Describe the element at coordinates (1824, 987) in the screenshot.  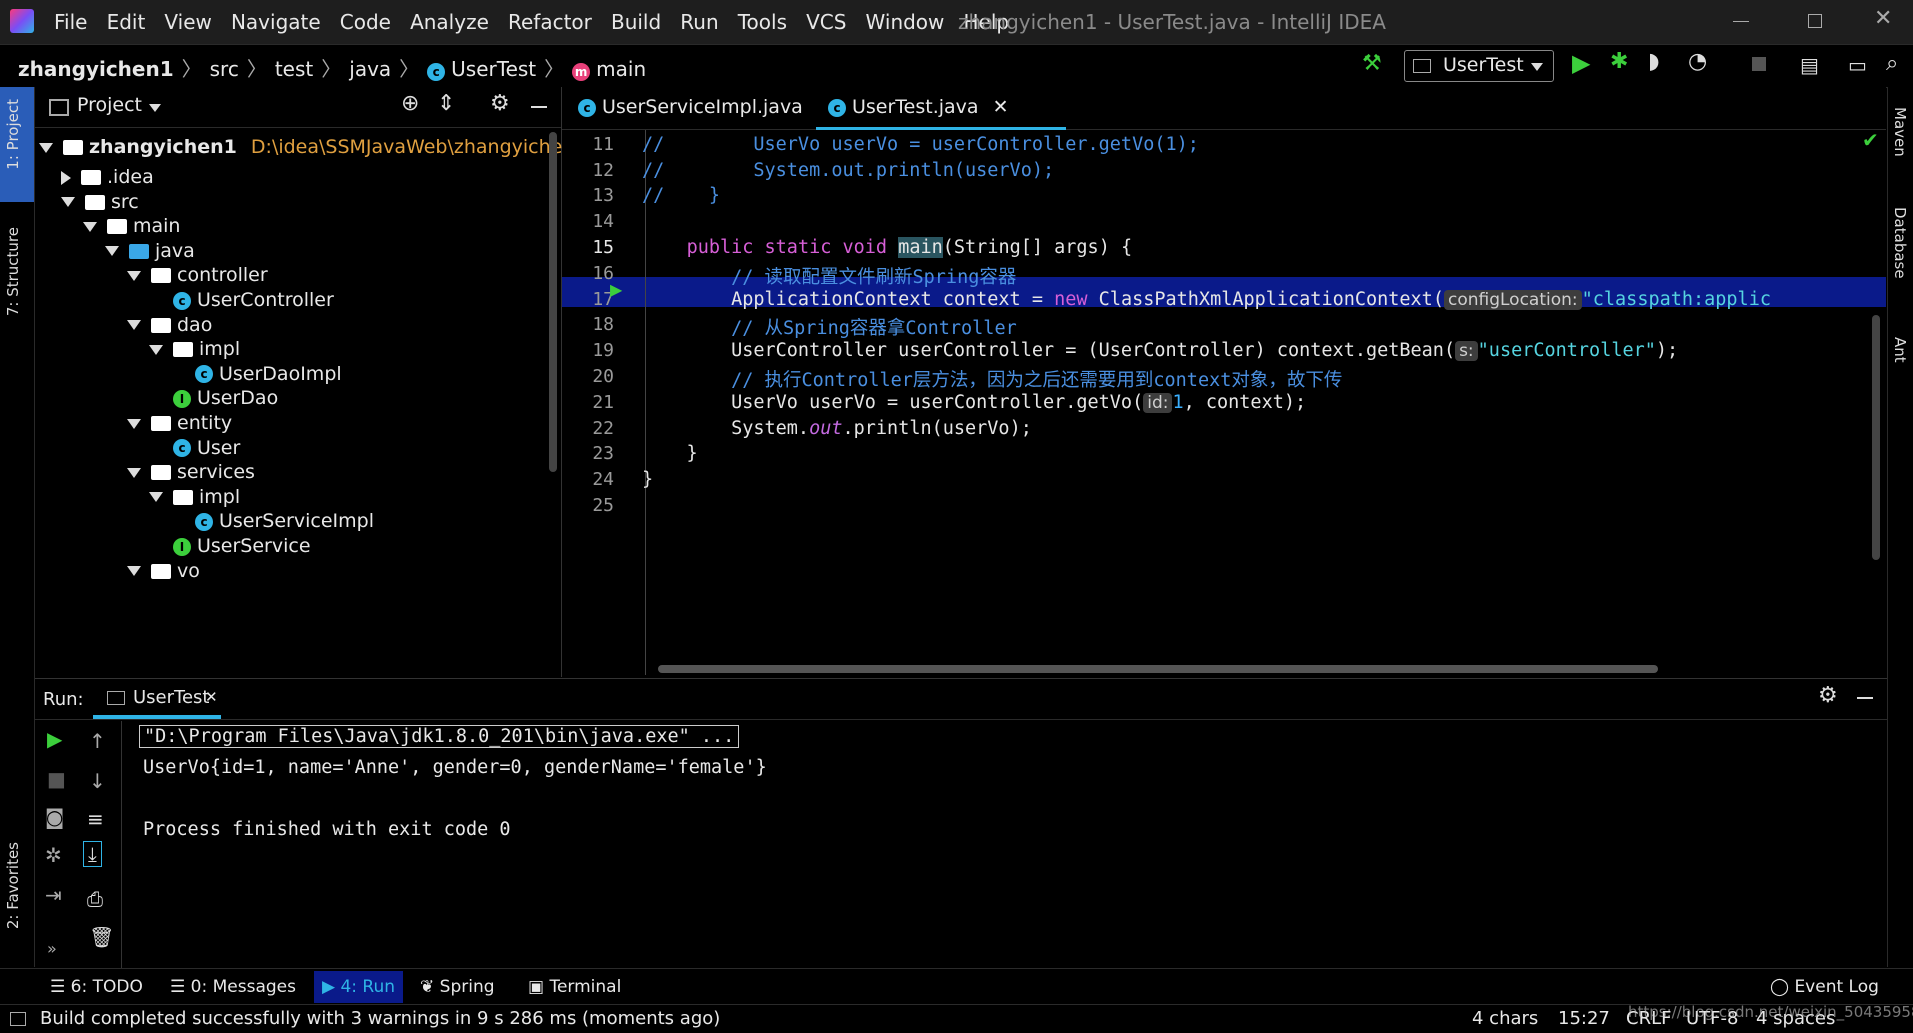
I see `event-log-tab: ◯ Event Log` at that location.